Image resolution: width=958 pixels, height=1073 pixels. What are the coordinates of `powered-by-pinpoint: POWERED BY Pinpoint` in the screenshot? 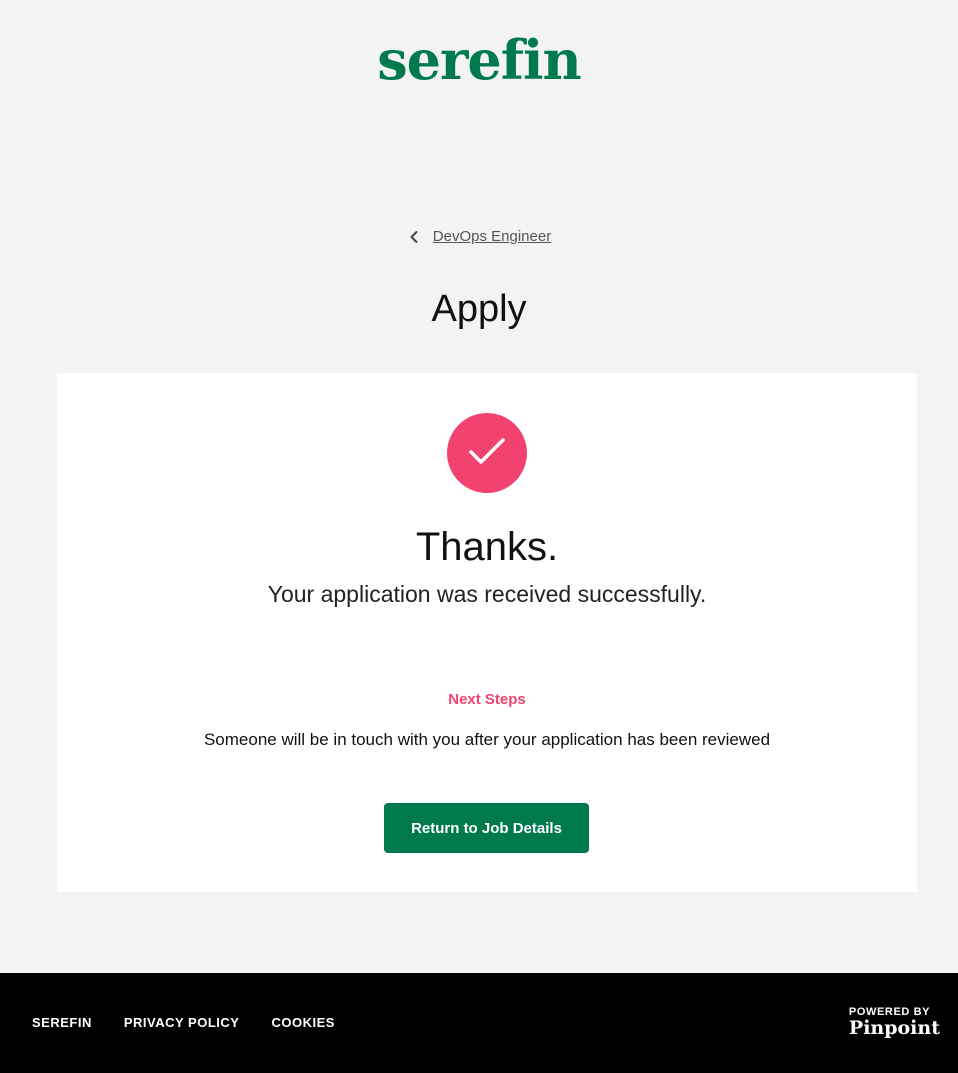 It's located at (894, 1022).